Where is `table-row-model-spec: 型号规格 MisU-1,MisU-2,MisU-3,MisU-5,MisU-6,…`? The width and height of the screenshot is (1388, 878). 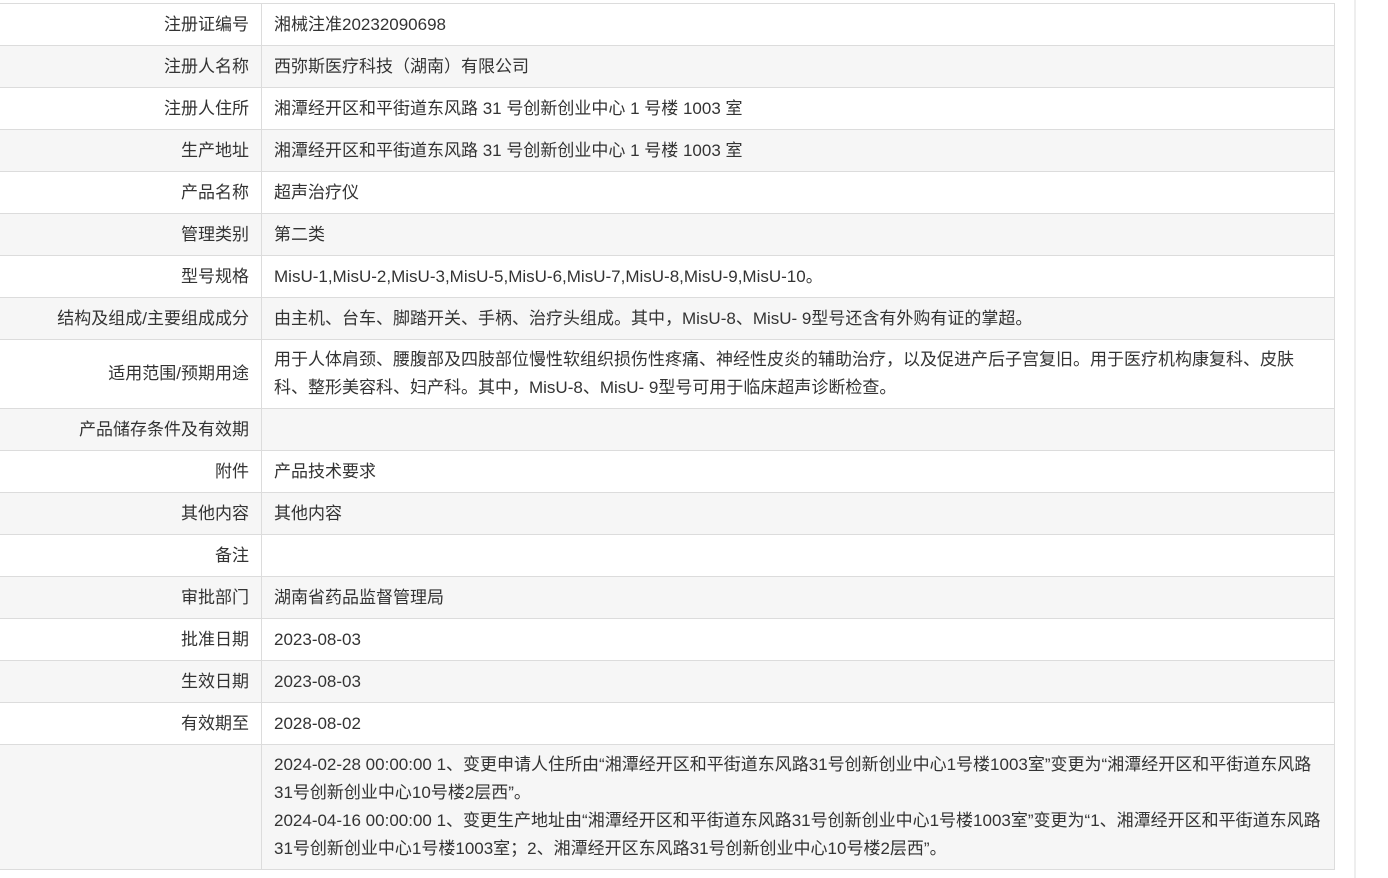
table-row-model-spec: 型号规格 MisU-1,MisU-2,MisU-3,MisU-5,MisU-6,… is located at coordinates (667, 276).